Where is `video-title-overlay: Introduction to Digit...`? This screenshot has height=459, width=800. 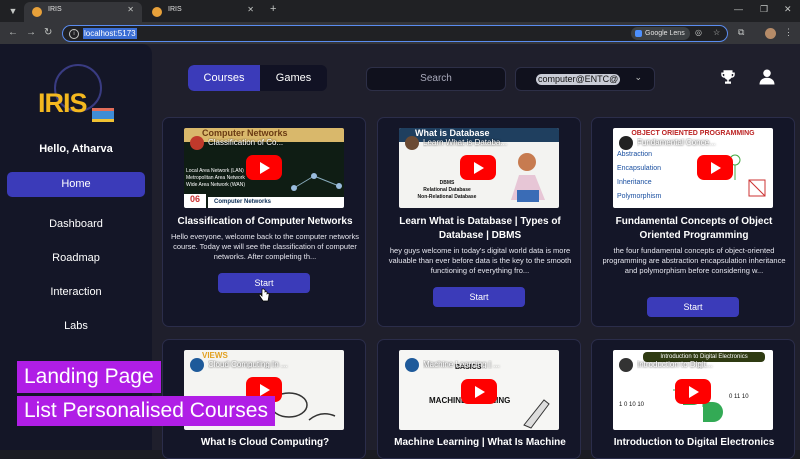
video-title-overlay: Introduction to Digit... is located at coordinates (675, 364).